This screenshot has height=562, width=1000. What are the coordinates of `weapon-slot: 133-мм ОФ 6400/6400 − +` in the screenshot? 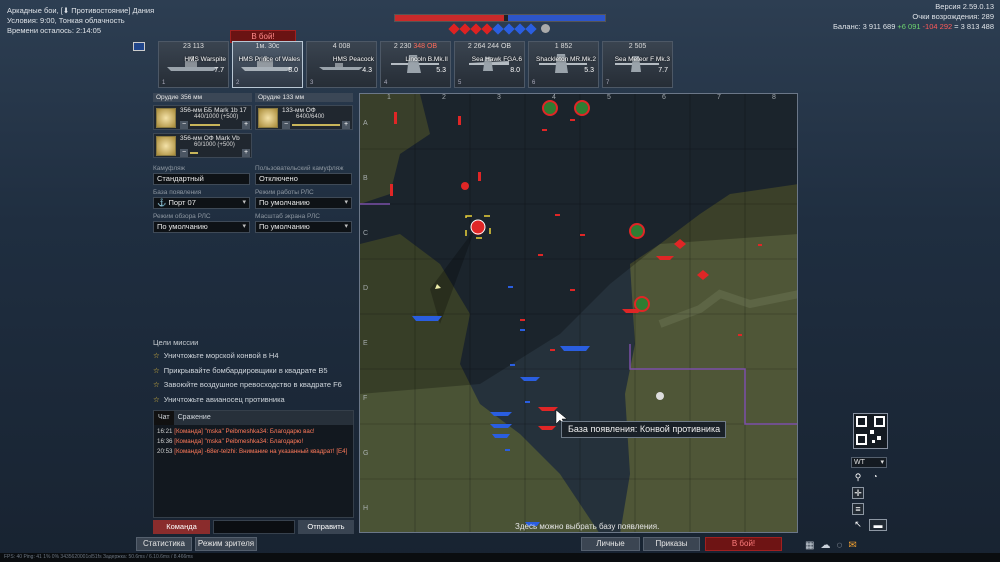 It's located at (304, 117).